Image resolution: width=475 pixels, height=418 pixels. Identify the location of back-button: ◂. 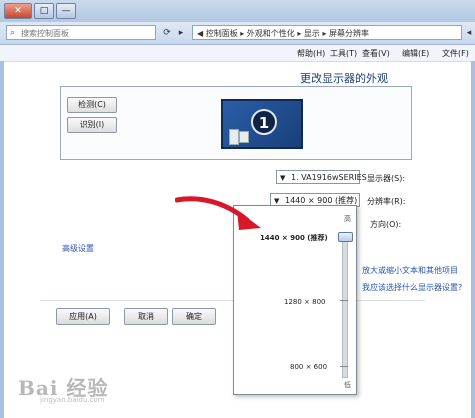
(468, 33).